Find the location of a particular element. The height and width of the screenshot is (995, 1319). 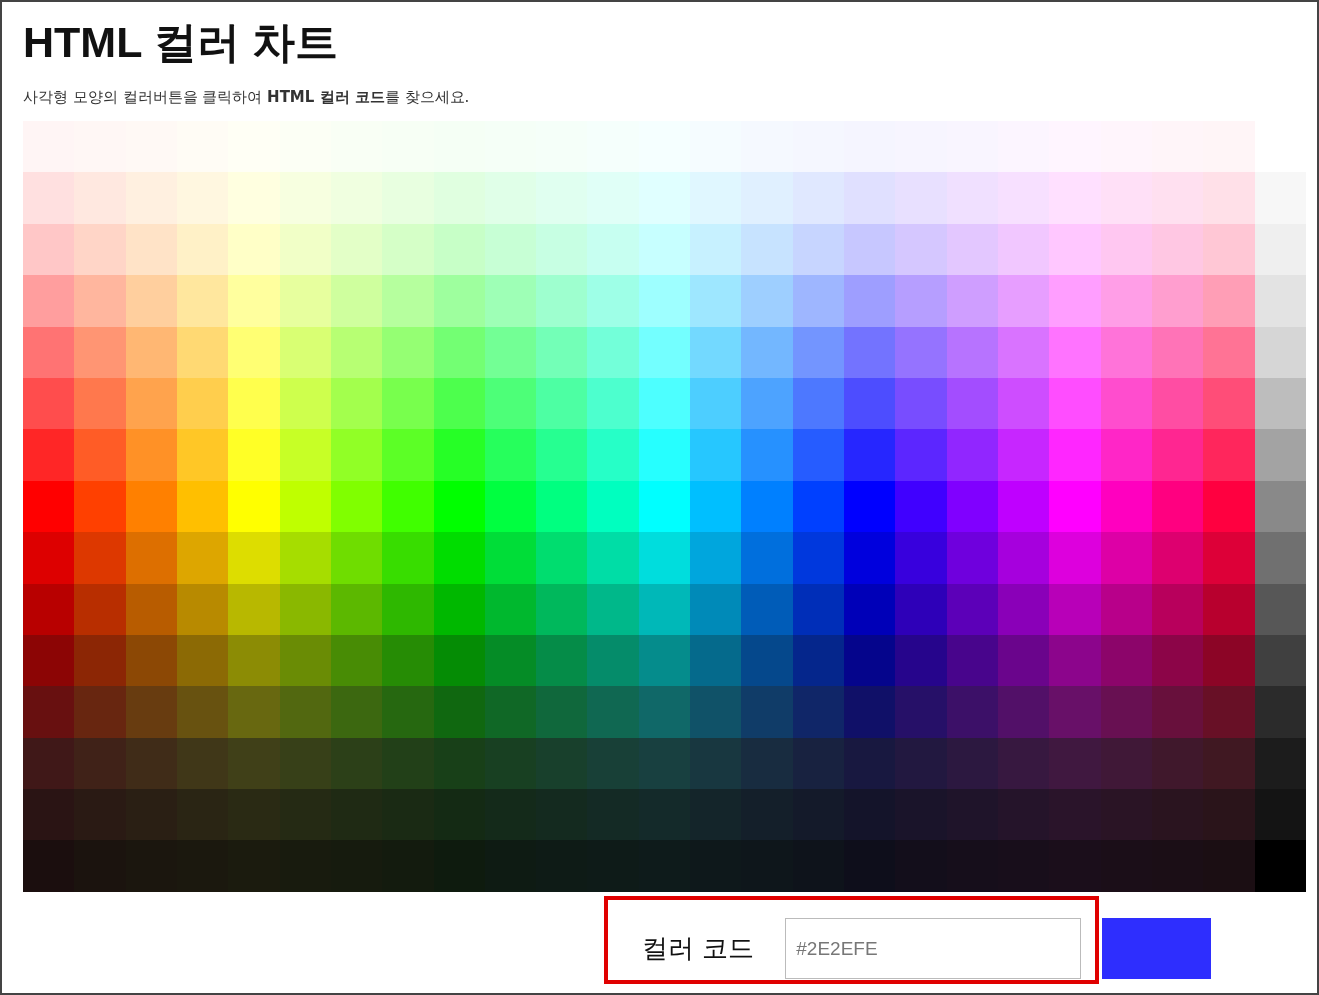

page-title: HTML 컬러 차트 is located at coordinates (181, 42).